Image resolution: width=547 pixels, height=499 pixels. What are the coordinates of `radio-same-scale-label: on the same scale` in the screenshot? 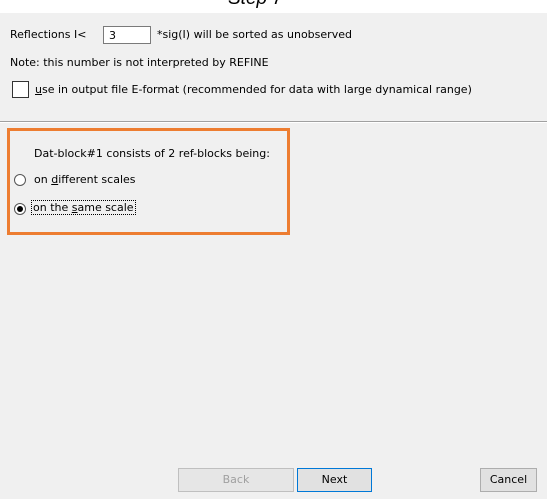 It's located at (83, 207).